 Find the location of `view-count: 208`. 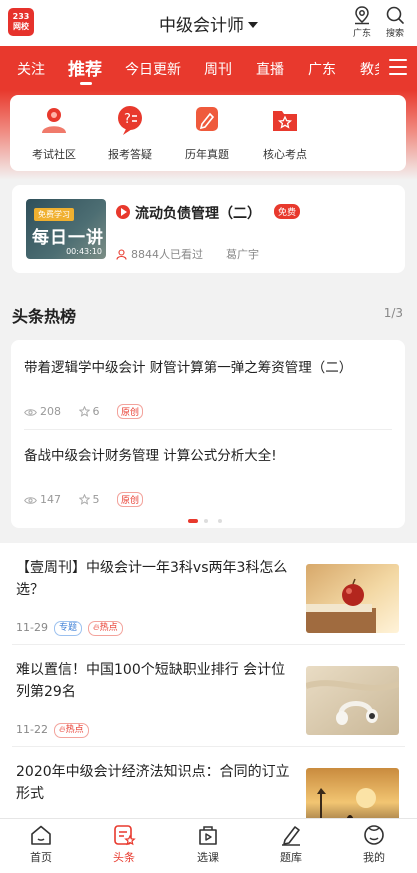

view-count: 208 is located at coordinates (42, 411).